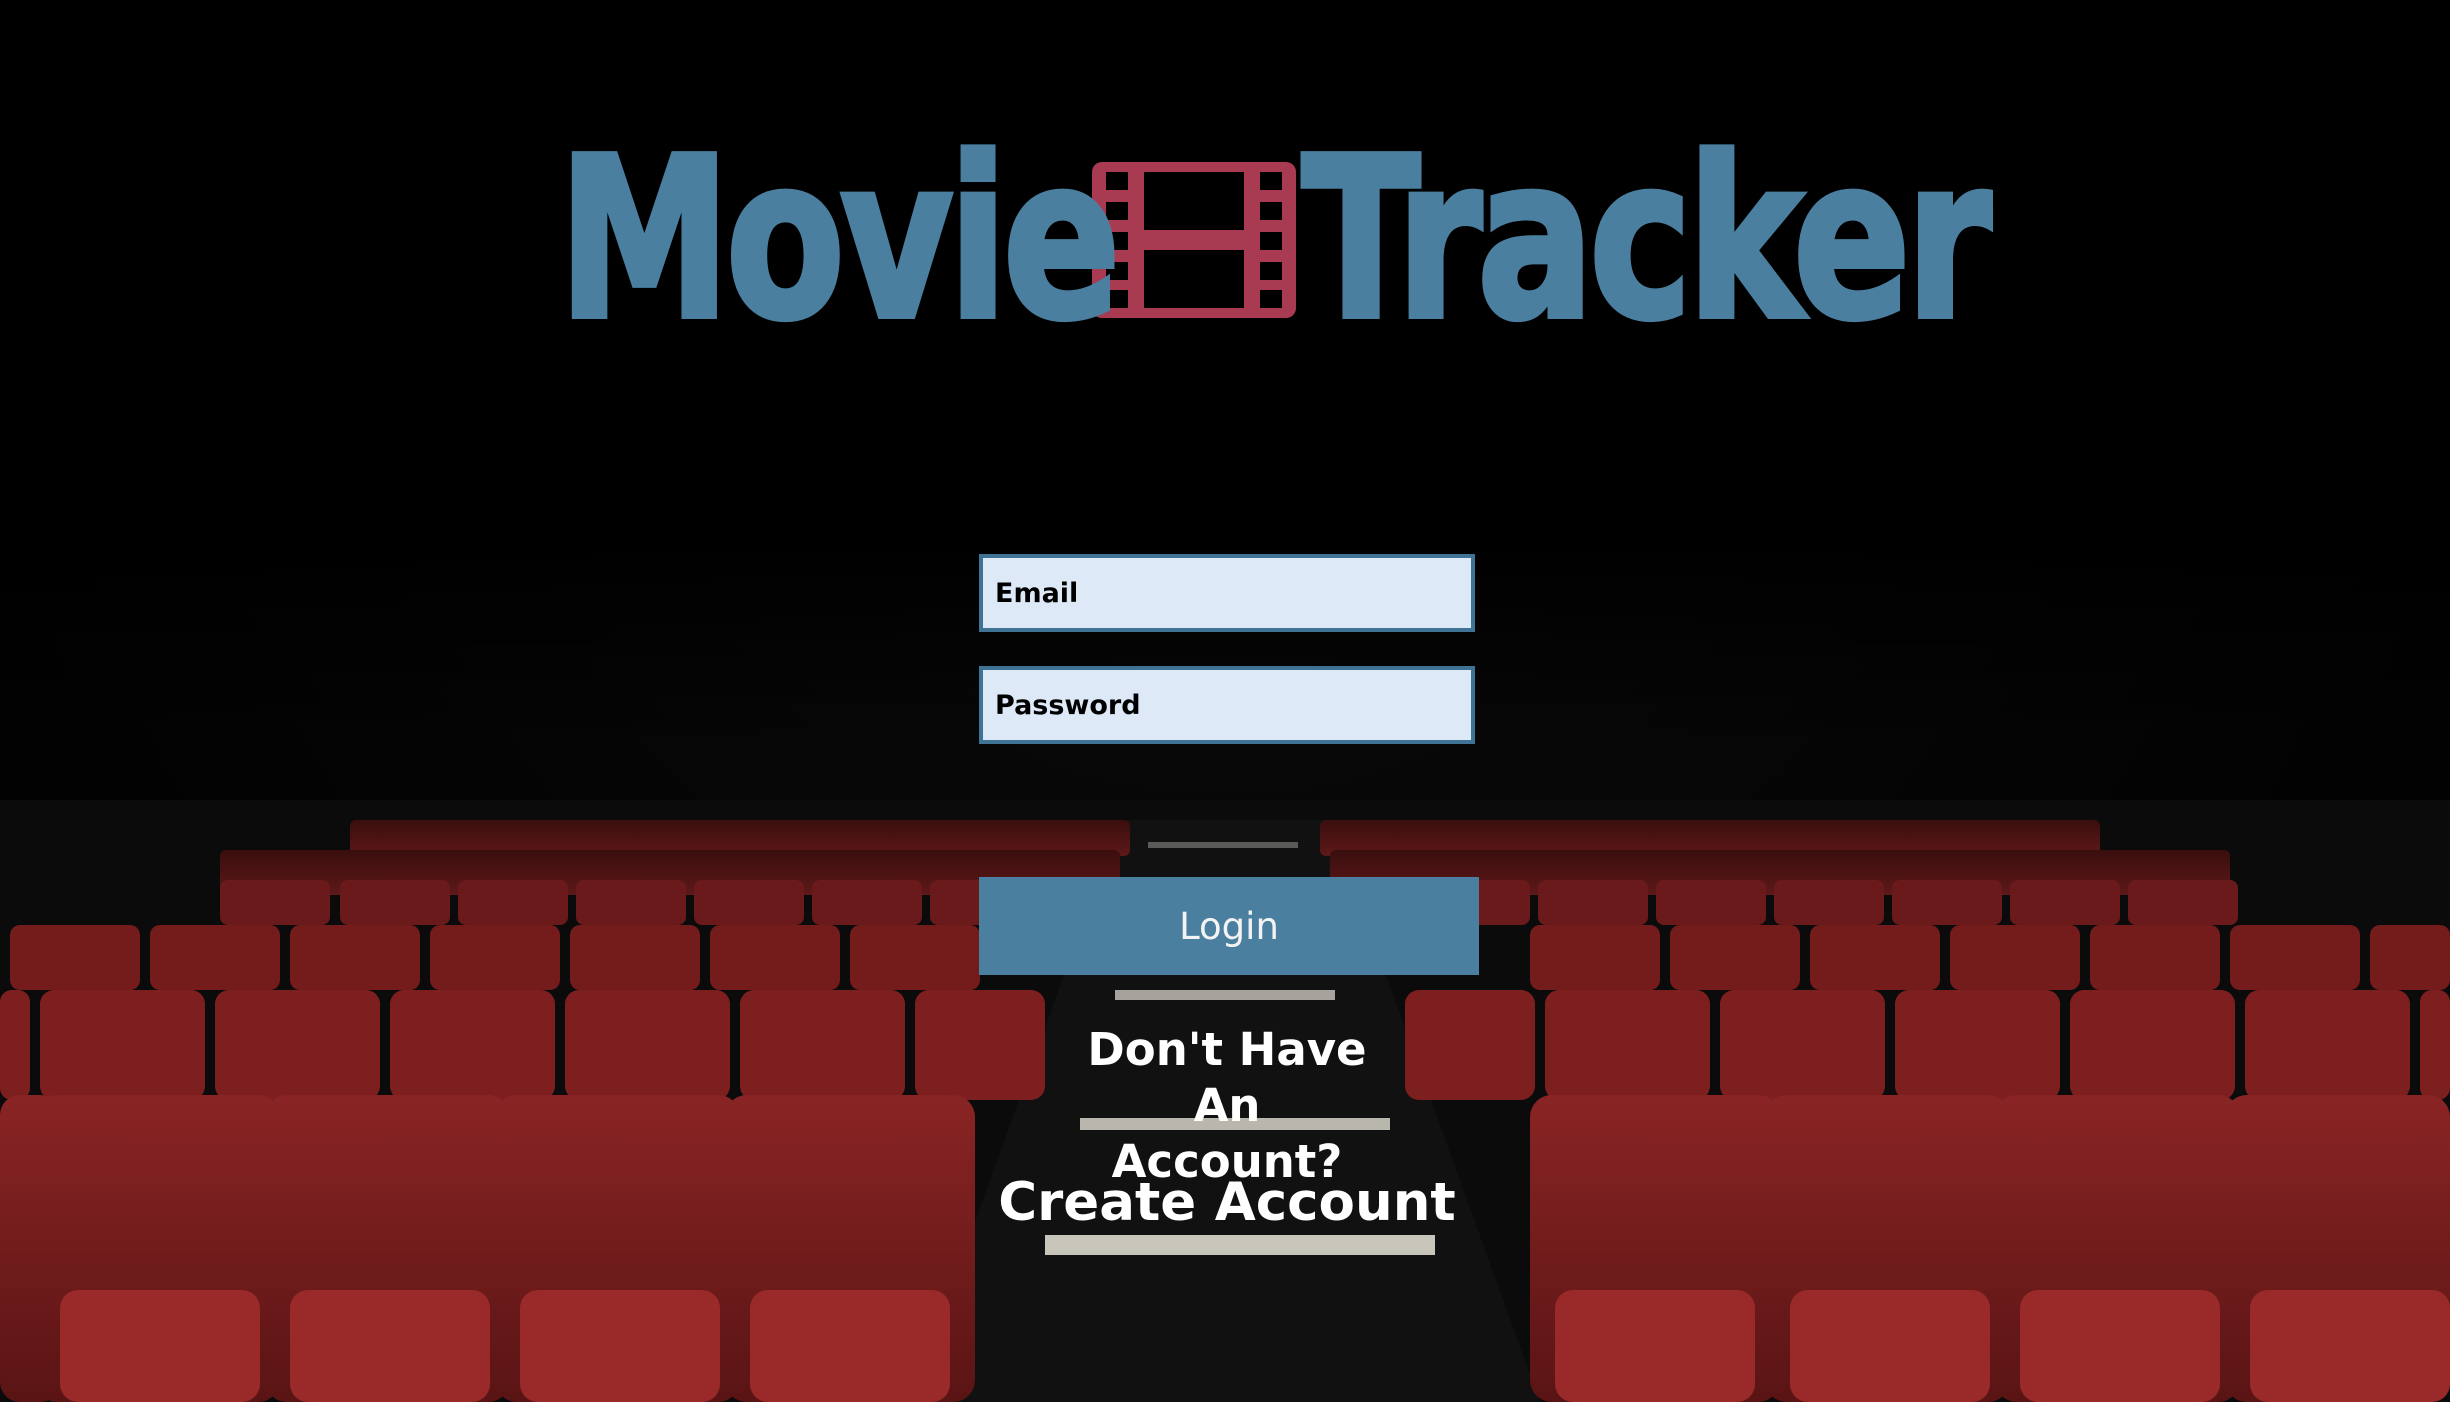  I want to click on login-button: Login, so click(1229, 926).